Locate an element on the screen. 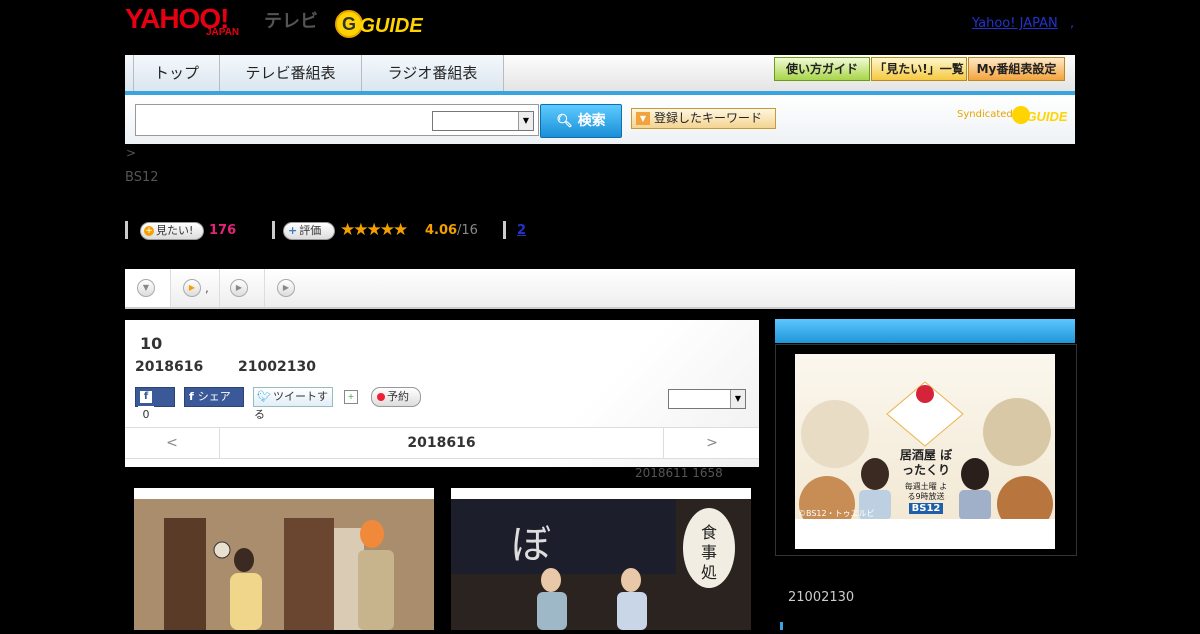 The width and height of the screenshot is (1200, 634). tab-cast: ▶ , is located at coordinates (195, 288).